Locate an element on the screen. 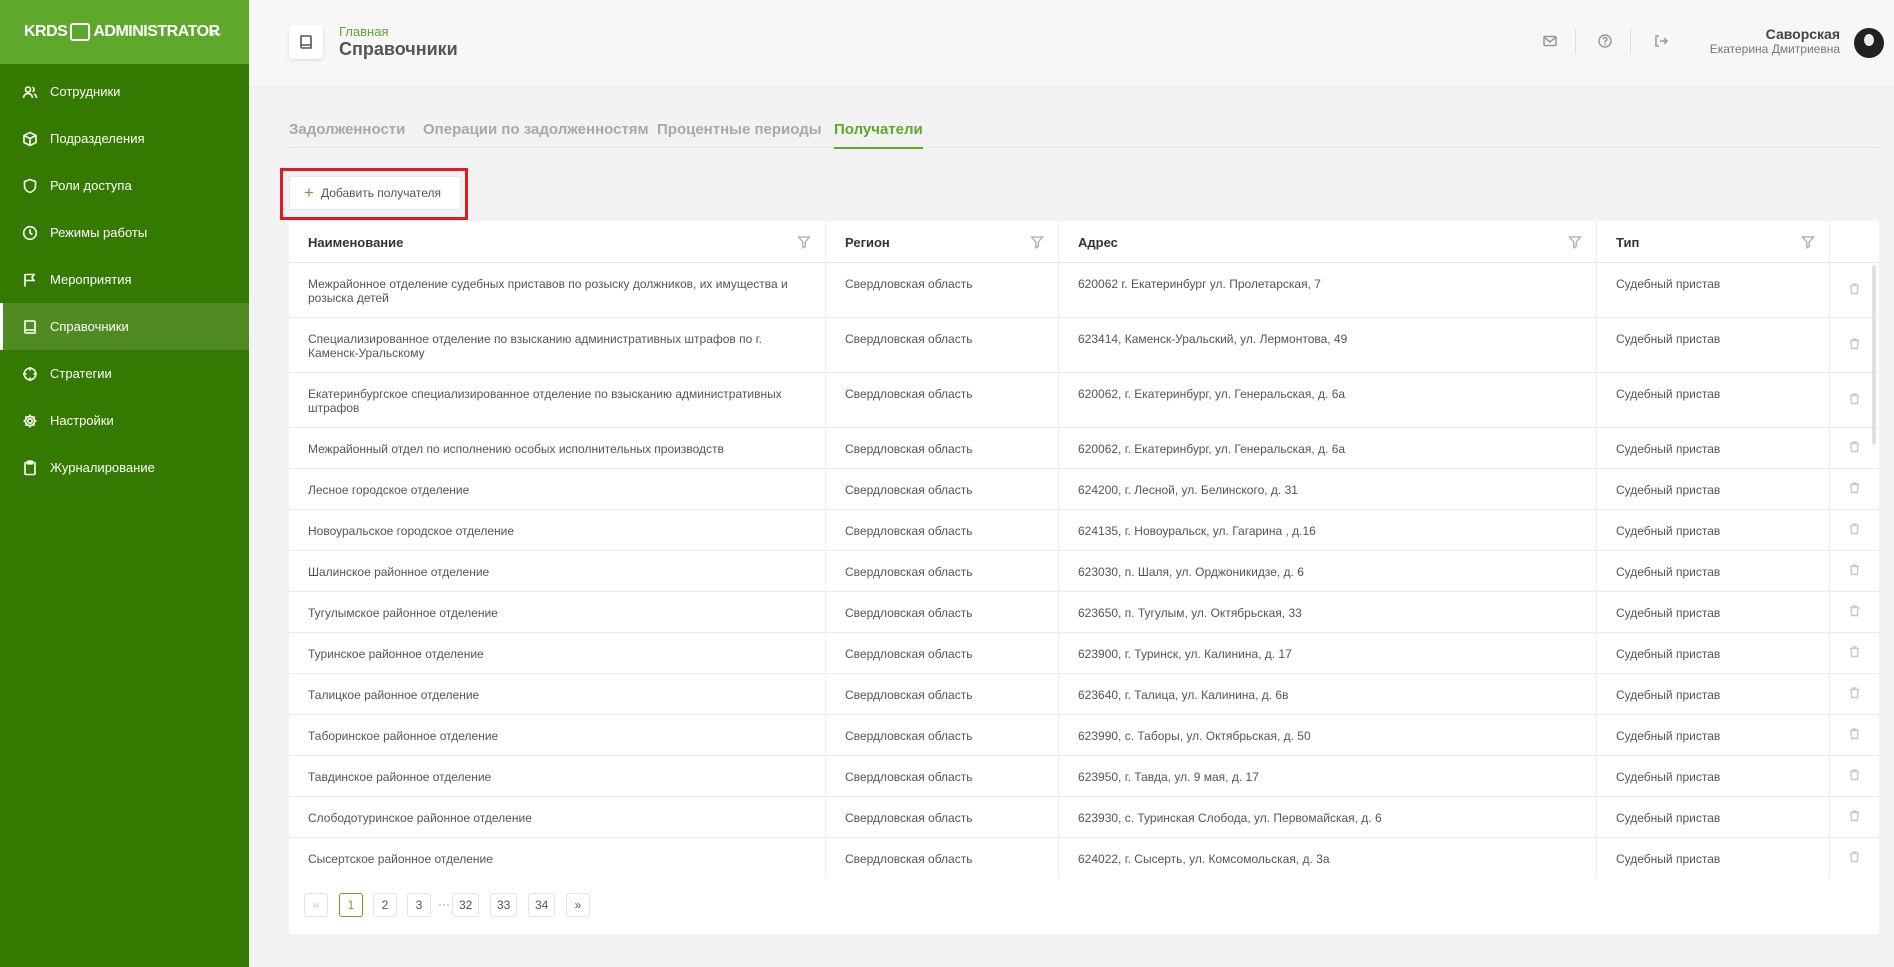 The width and height of the screenshot is (1894, 967). header-divider is located at coordinates (1575, 41).